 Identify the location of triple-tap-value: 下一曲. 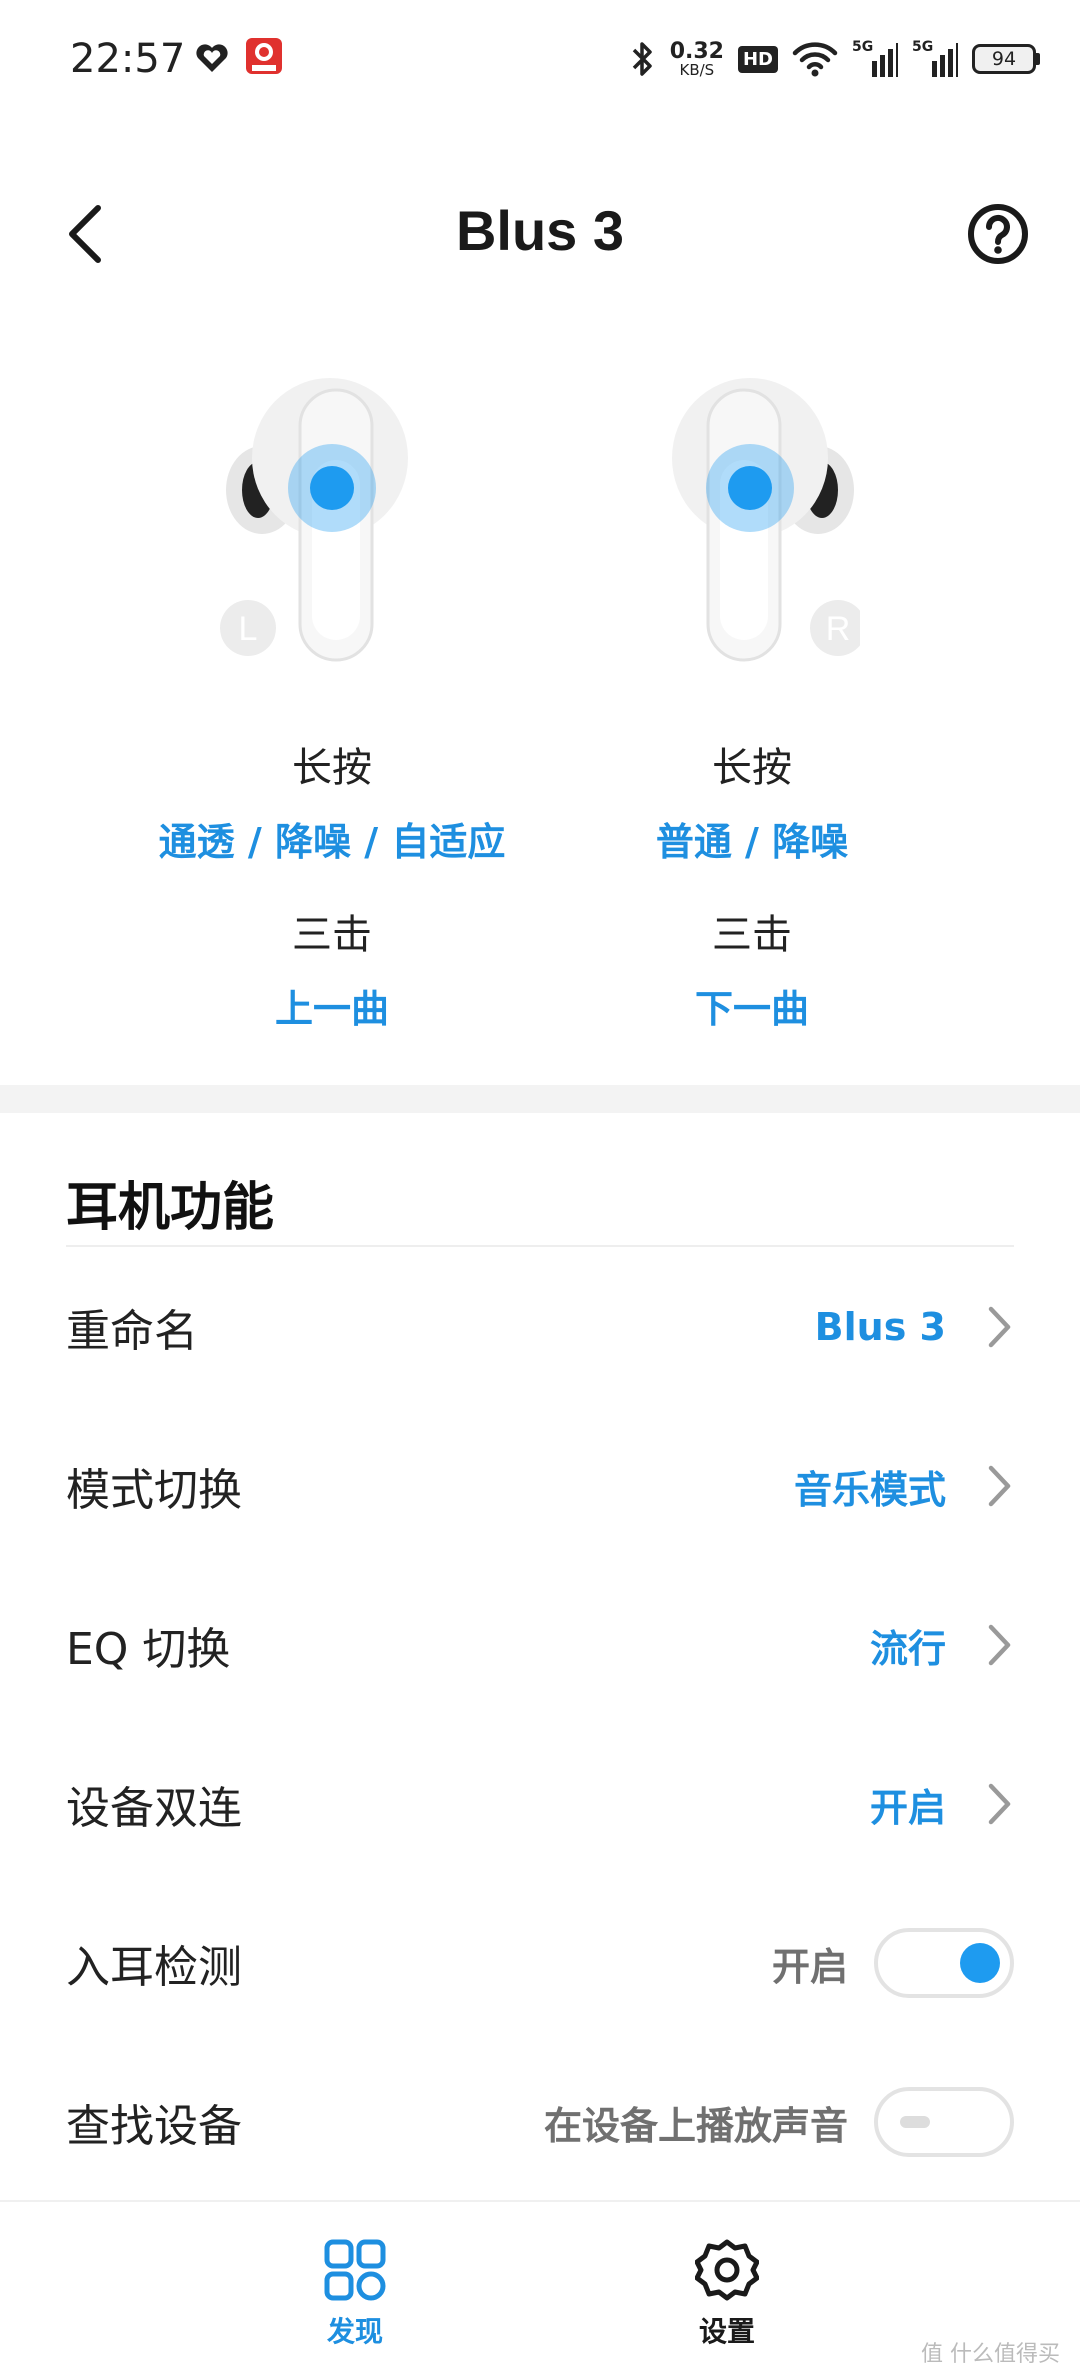
(751, 1009).